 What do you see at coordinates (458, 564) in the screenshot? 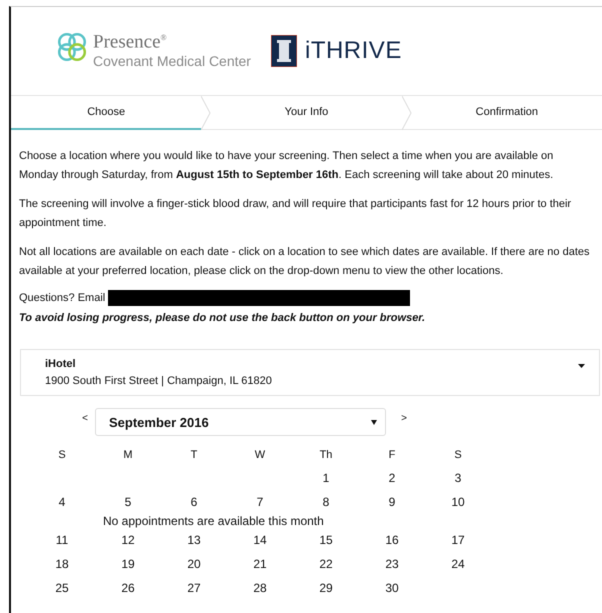
I see `calendar-day: 24` at bounding box center [458, 564].